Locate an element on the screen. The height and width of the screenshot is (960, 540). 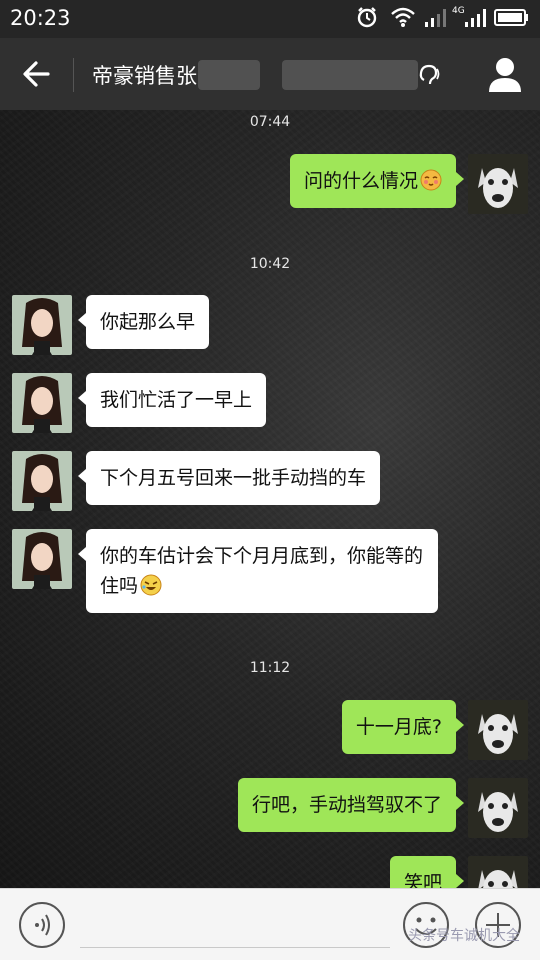
header-divider is located at coordinates (73, 75).